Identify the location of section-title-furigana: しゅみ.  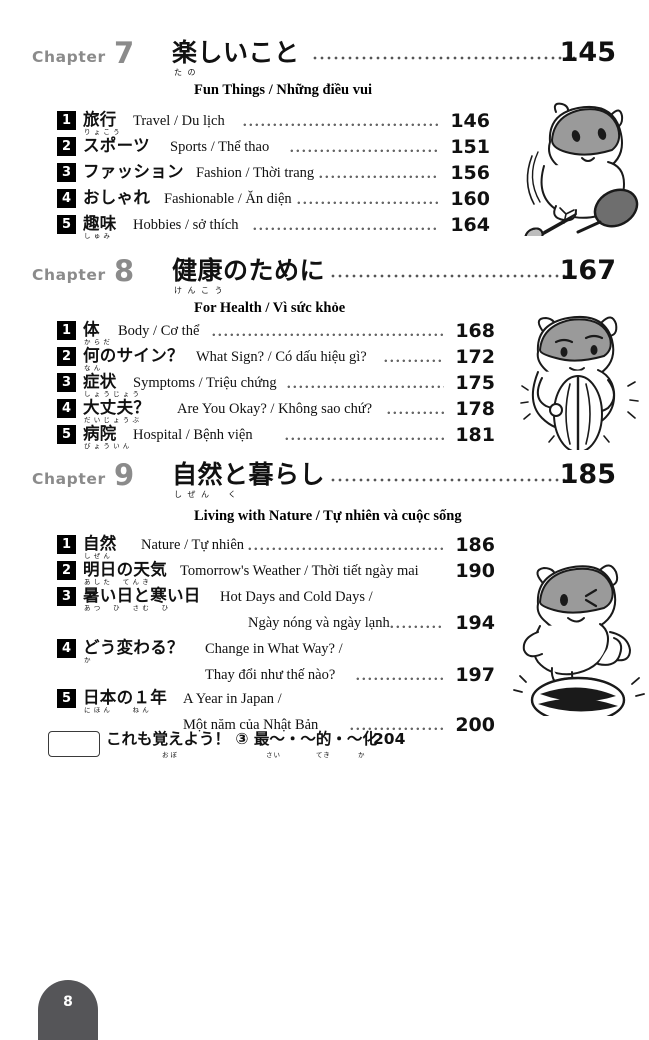
(99, 236).